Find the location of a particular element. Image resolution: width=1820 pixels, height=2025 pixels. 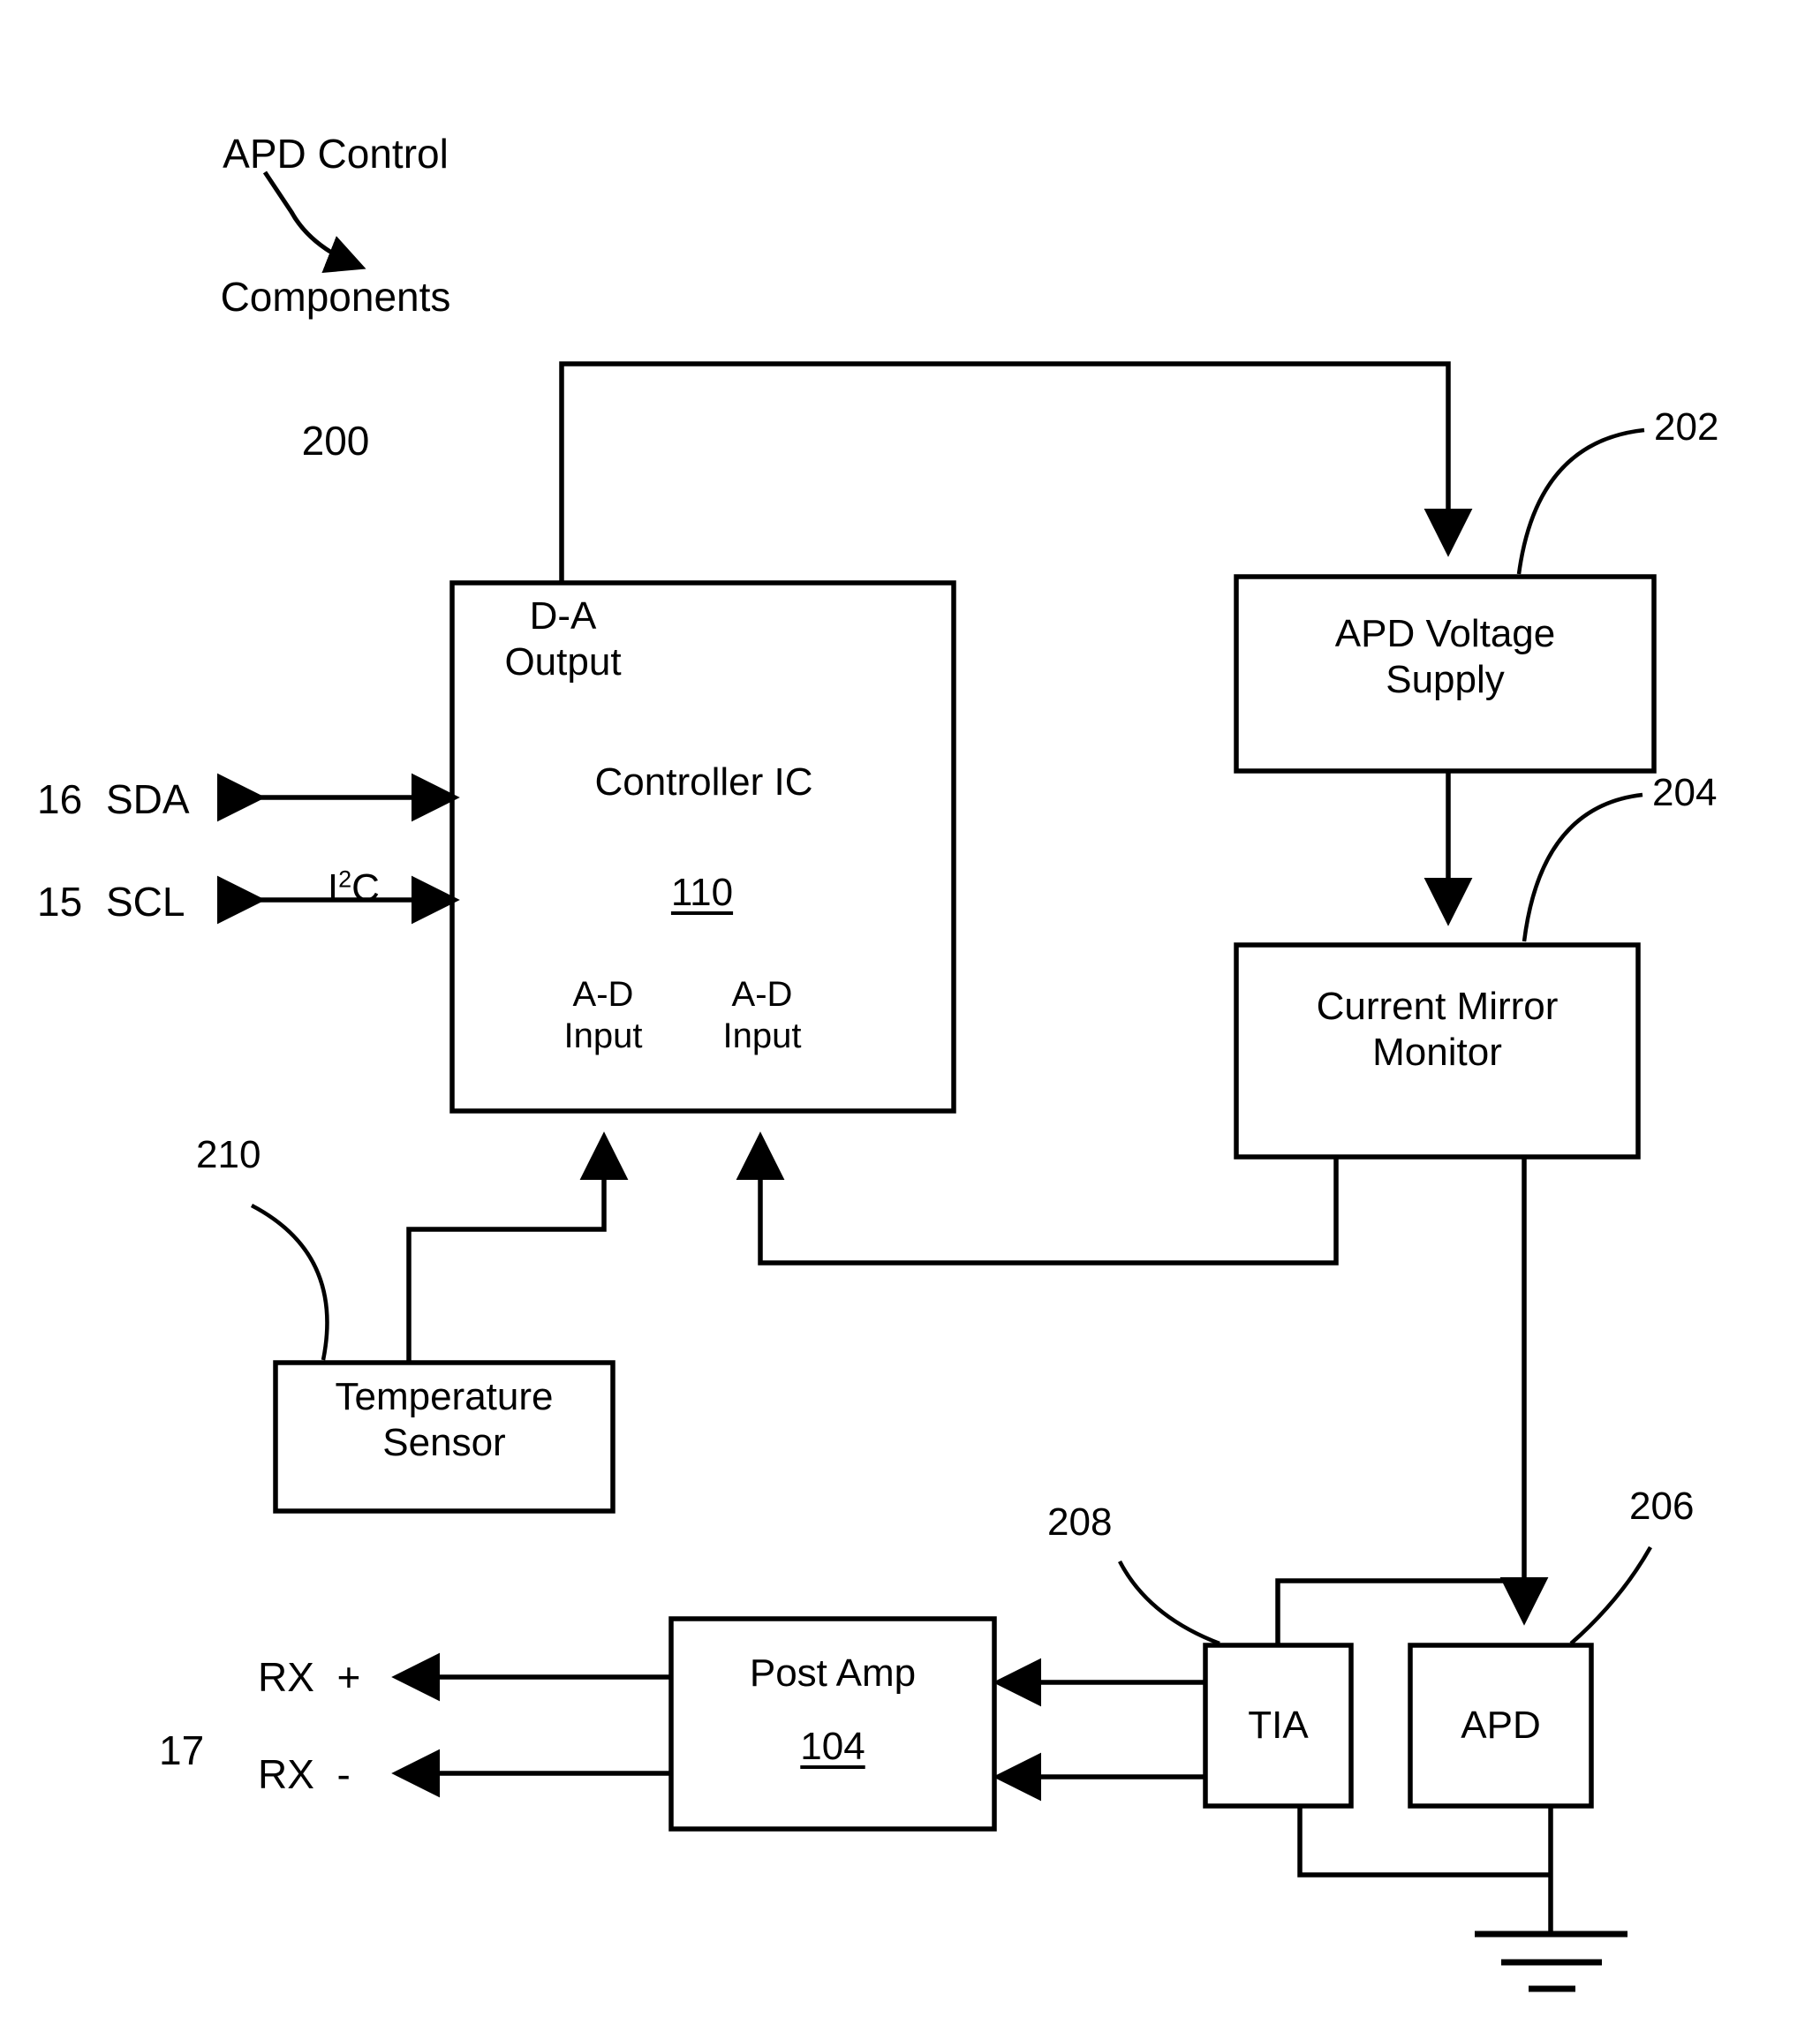

current-mirror-monitor-label: Current Mirror Monitor is located at coordinates (1437, 1029).